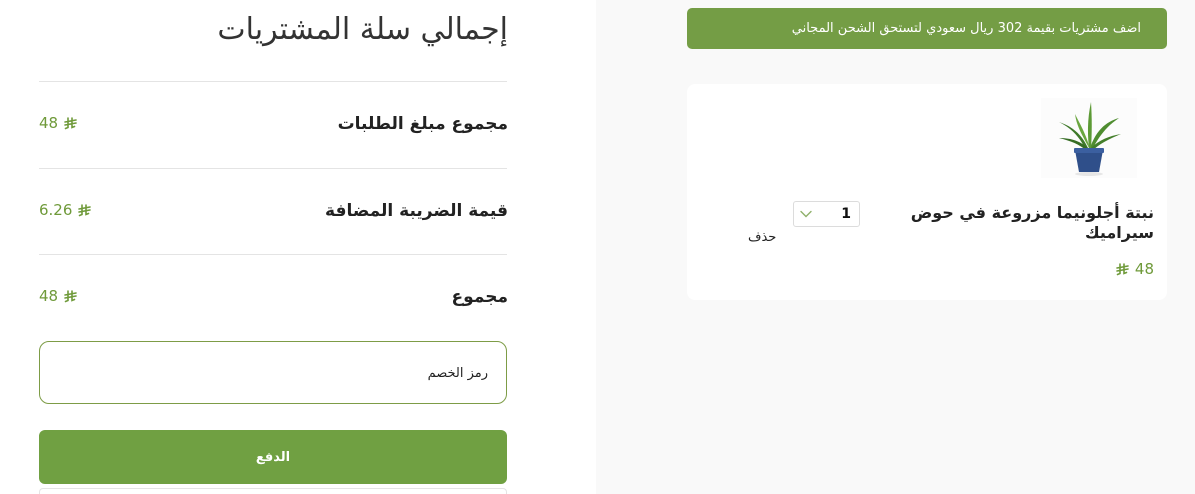 The height and width of the screenshot is (494, 1195). I want to click on vat-label: قيمة الضريبة المضافة, so click(416, 211).